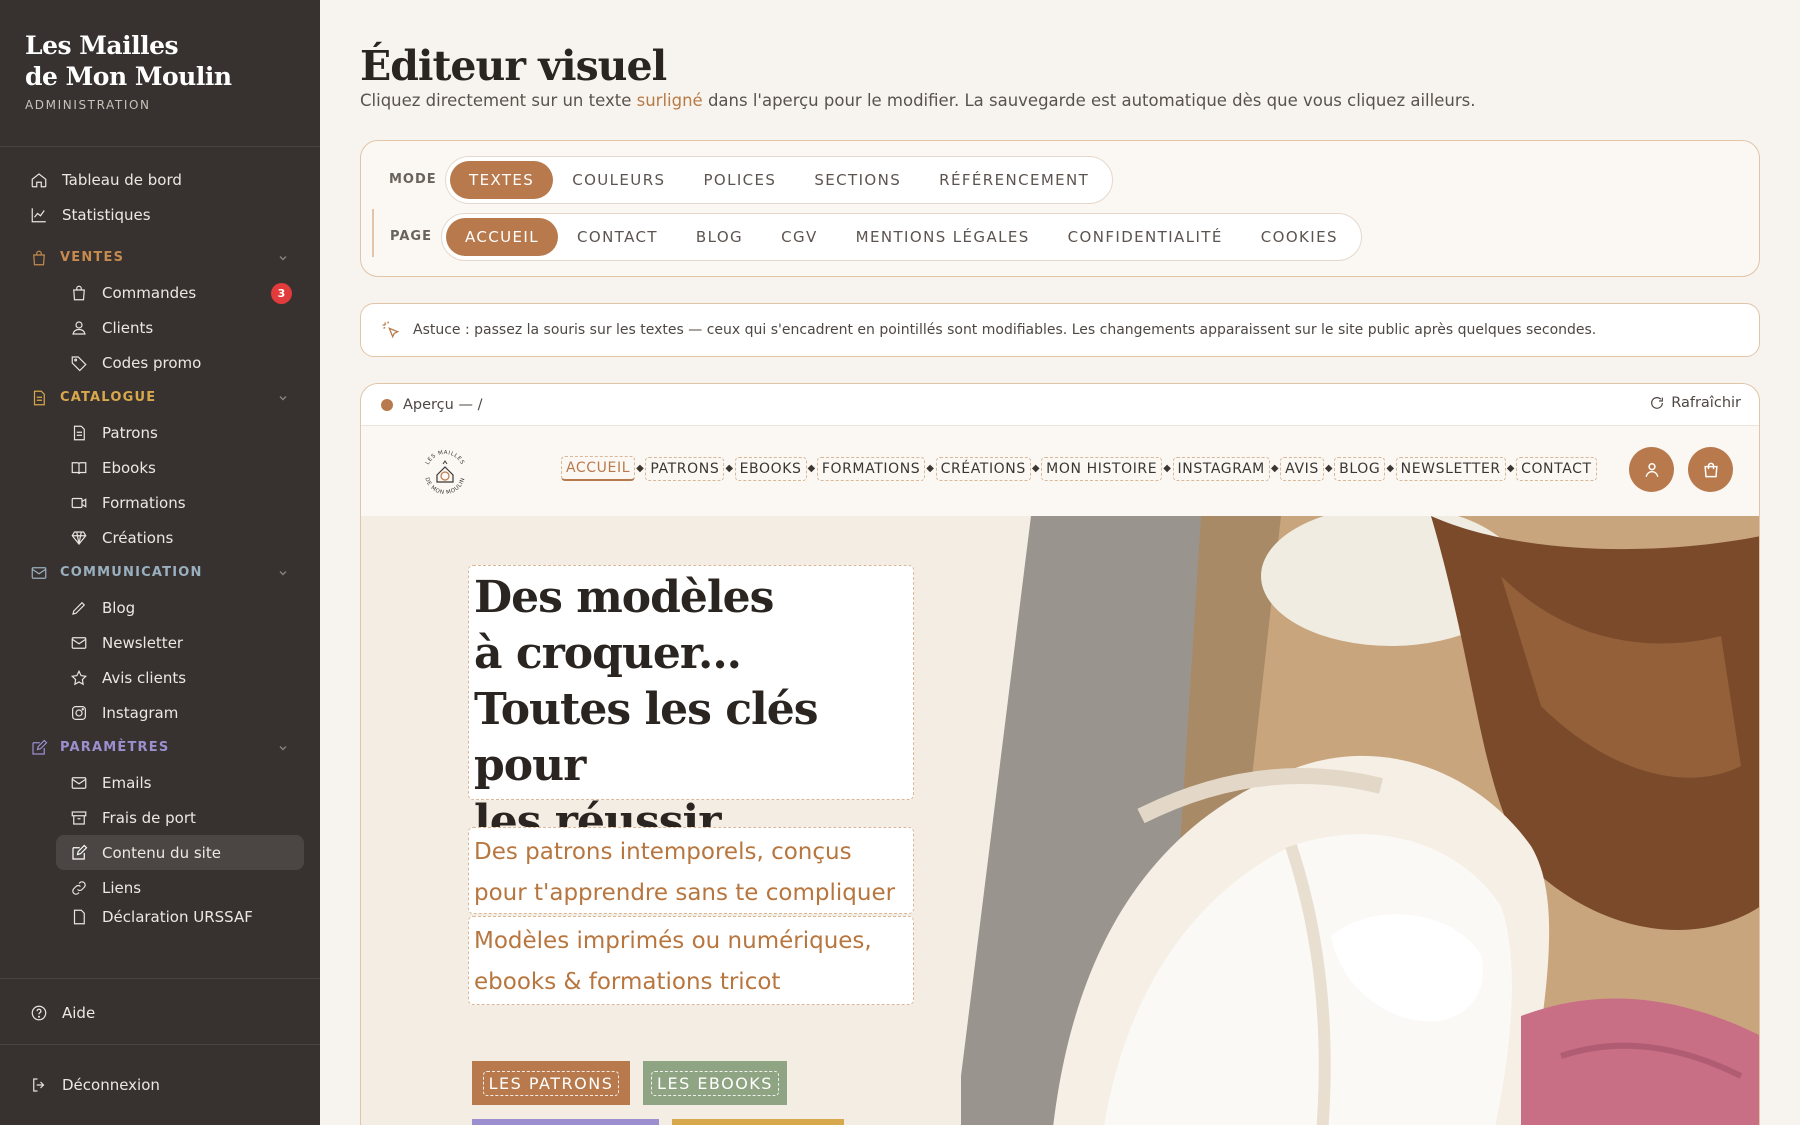  What do you see at coordinates (160, 782) in the screenshot?
I see `sidebar-item-emails: Emails` at bounding box center [160, 782].